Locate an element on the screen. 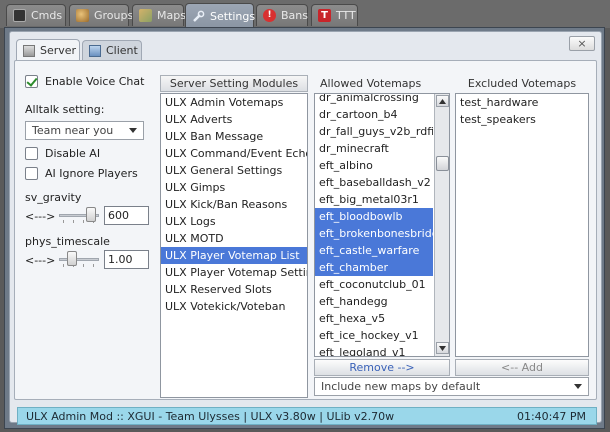 The width and height of the screenshot is (610, 432). scrollbar is located at coordinates (441, 225).